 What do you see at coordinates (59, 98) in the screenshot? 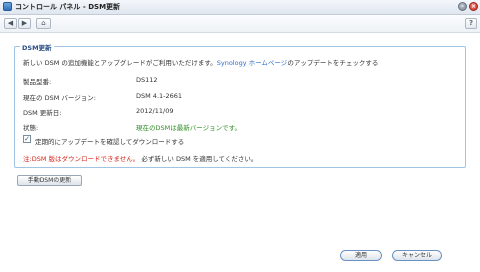
I see `version-label: 現在の DSM バージョン:` at bounding box center [59, 98].